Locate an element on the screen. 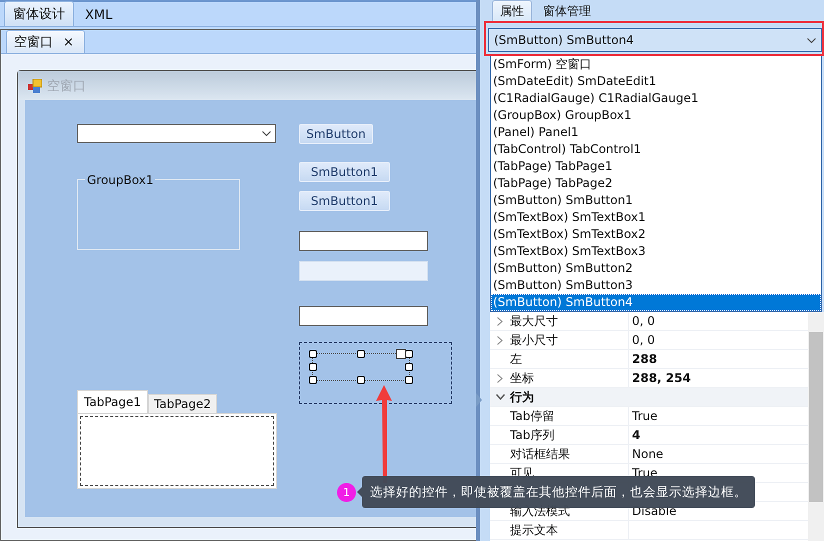  property-name: 坐标 is located at coordinates (522, 377).